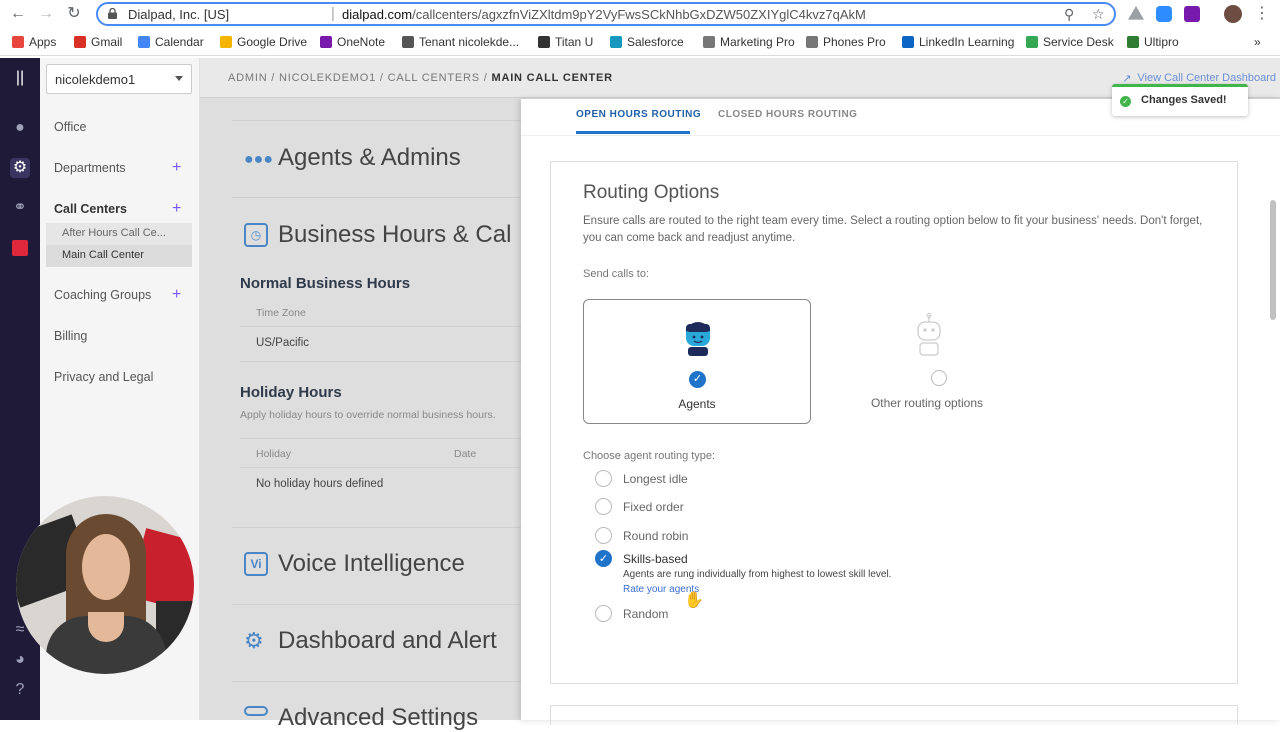  Describe the element at coordinates (98, 42) in the screenshot. I see `bookmark-gmail: Gmail` at that location.